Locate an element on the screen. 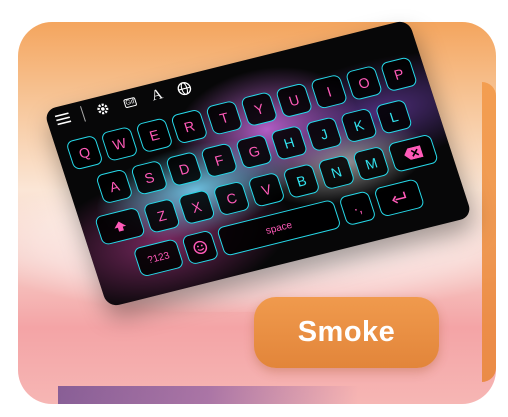 Image resolution: width=508 pixels, height=417 pixels. gif-icon: Gif is located at coordinates (130, 102).